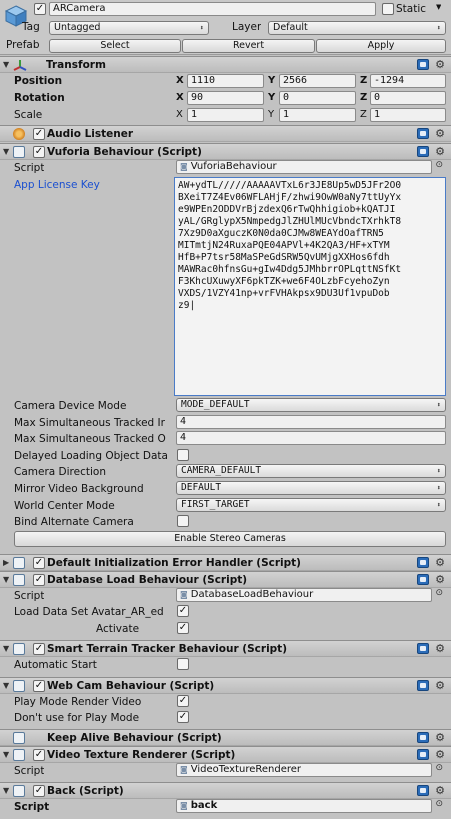 This screenshot has height=819, width=451. I want to click on play-mode-render-checkbox: ✓, so click(183, 701).